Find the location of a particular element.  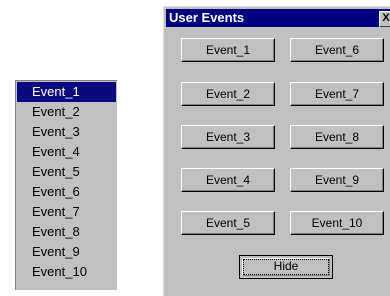

event-7-button: Event_7 is located at coordinates (337, 94).